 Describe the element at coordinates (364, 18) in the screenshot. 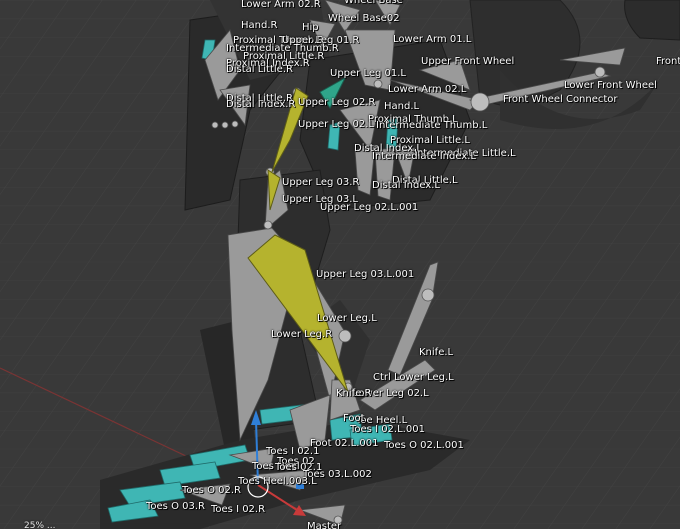

I see `bone-label: Wheel Base02` at that location.